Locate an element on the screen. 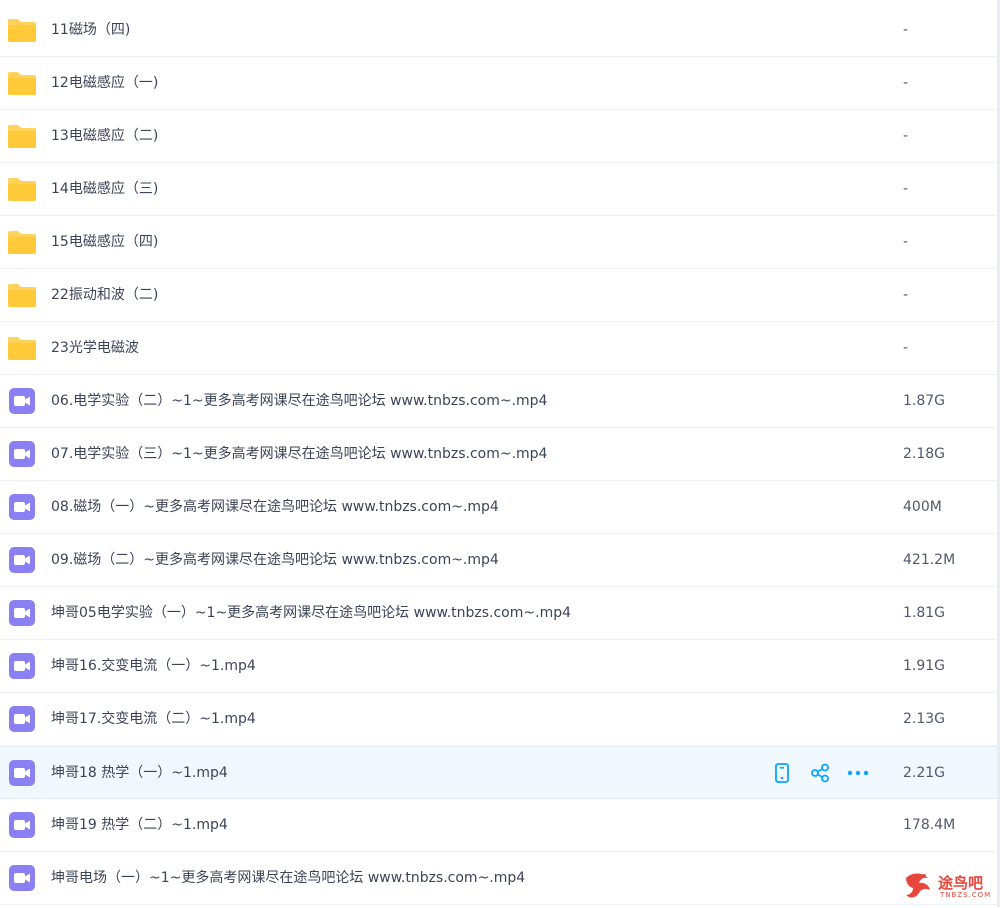 Image resolution: width=1000 pixels, height=908 pixels. file-name: 13电磁感应（二) is located at coordinates (104, 136).